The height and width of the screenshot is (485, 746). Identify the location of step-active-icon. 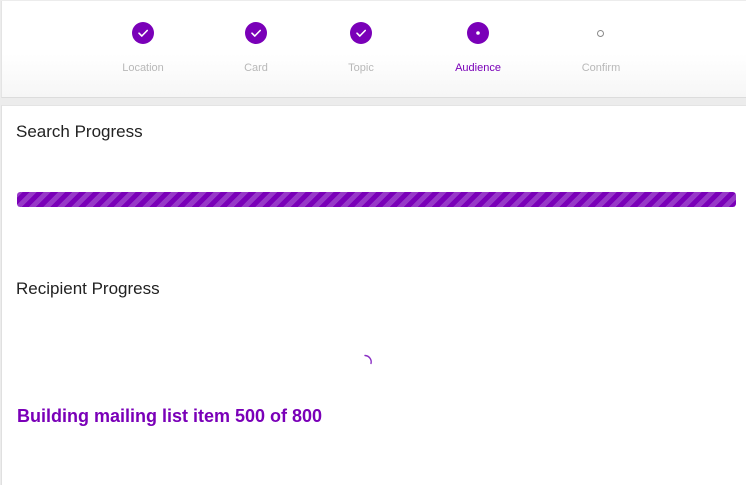
(478, 33).